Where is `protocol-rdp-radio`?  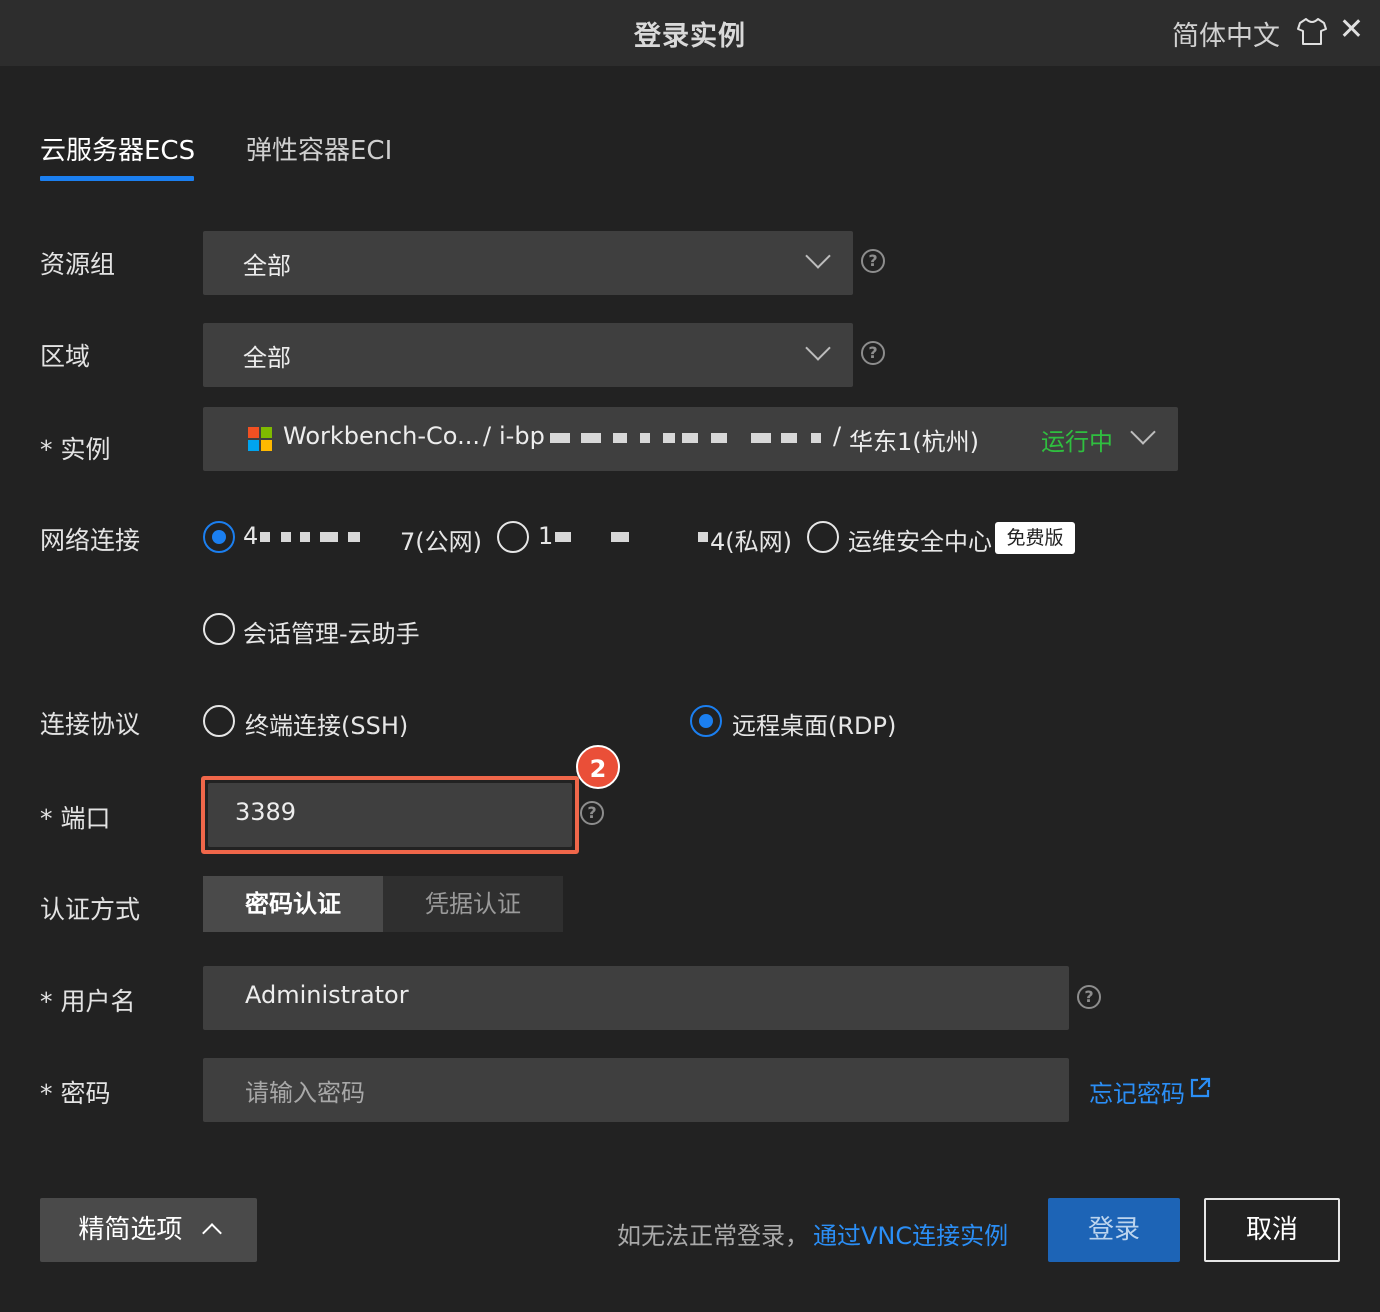
protocol-rdp-radio is located at coordinates (706, 721).